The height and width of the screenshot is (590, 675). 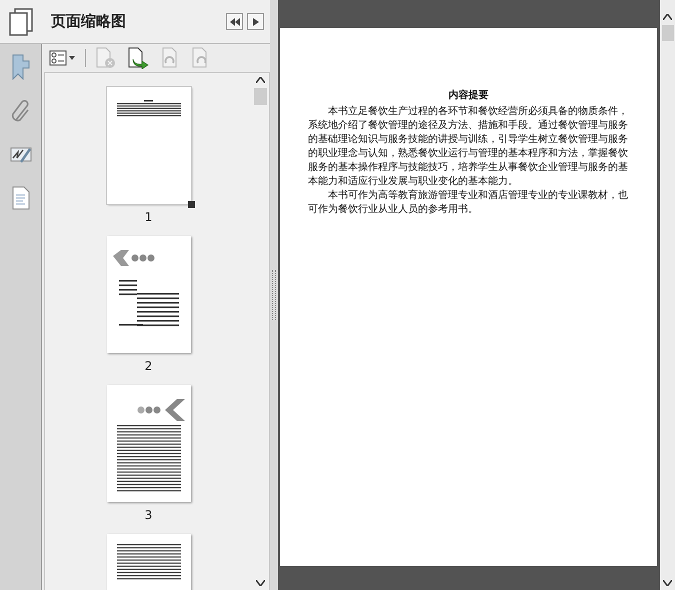 What do you see at coordinates (21, 22) in the screenshot?
I see `pages-icon` at bounding box center [21, 22].